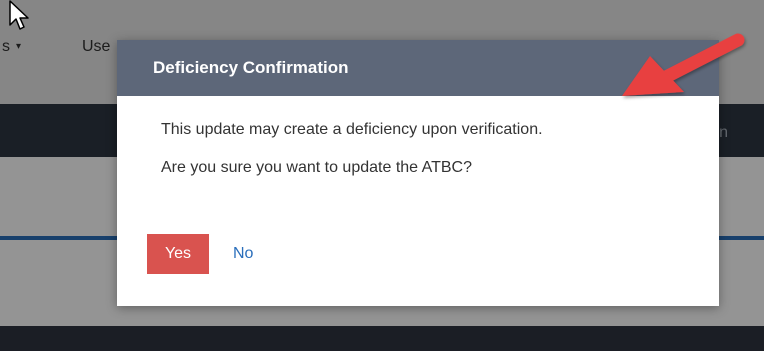 The width and height of the screenshot is (764, 351). What do you see at coordinates (19, 15) in the screenshot?
I see `mouse-pointer-icon` at bounding box center [19, 15].